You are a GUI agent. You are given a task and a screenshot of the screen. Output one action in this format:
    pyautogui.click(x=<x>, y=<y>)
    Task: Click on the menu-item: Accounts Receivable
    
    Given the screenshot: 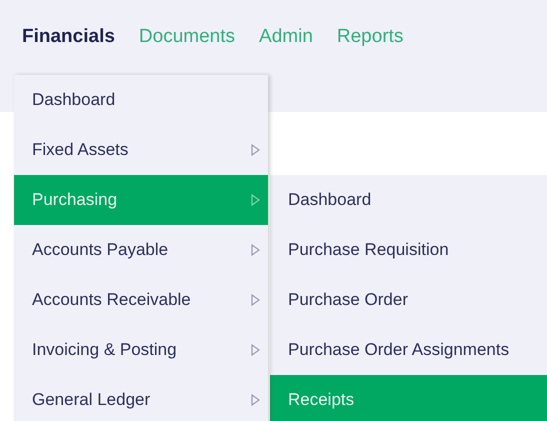 What is the action you would take?
    pyautogui.click(x=141, y=300)
    